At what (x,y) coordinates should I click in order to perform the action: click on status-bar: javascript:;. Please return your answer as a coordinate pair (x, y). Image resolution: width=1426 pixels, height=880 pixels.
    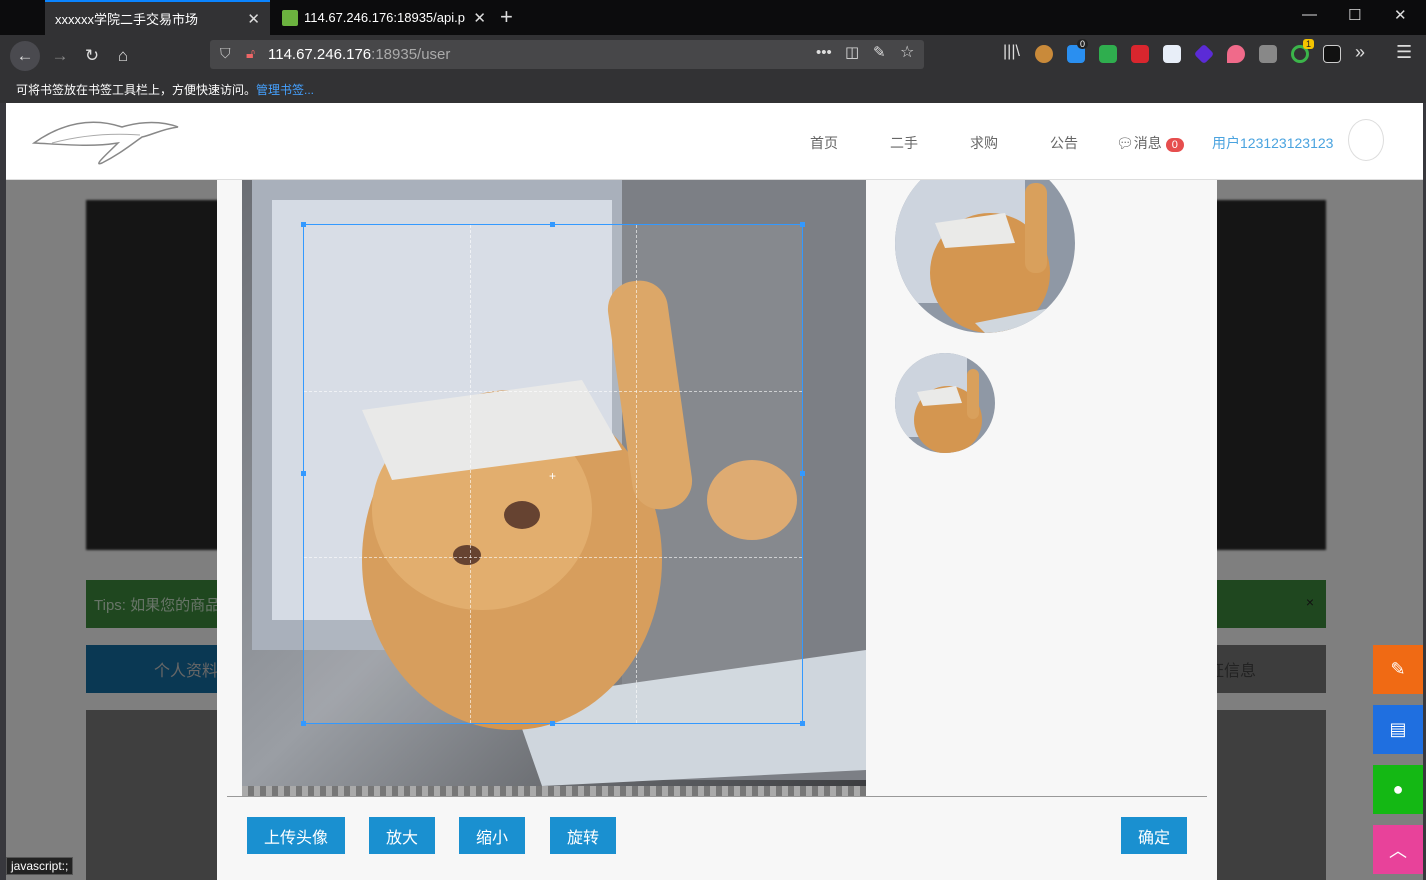
    Looking at the image, I should click on (40, 866).